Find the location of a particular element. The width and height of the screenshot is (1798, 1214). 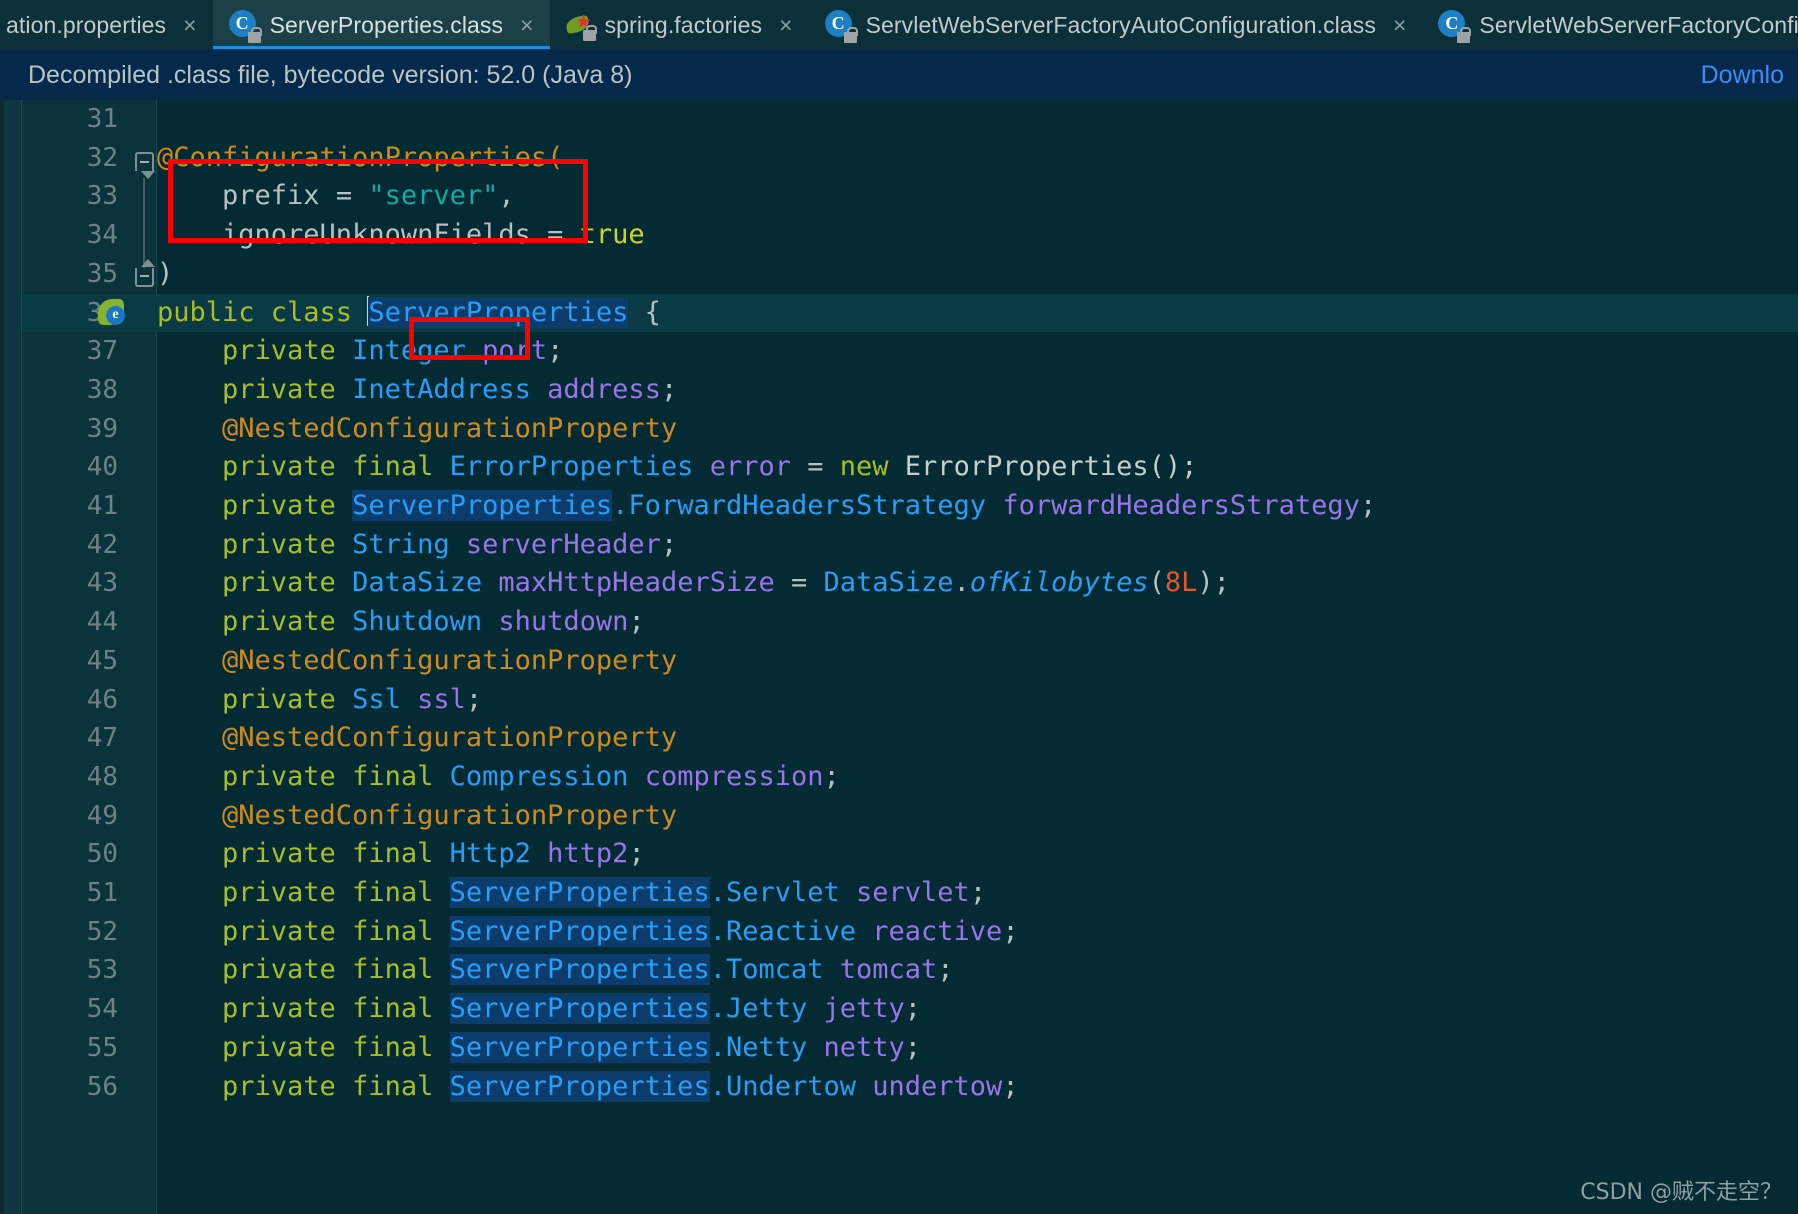

tab-application-properties: ation.properties × is located at coordinates (106, 24).